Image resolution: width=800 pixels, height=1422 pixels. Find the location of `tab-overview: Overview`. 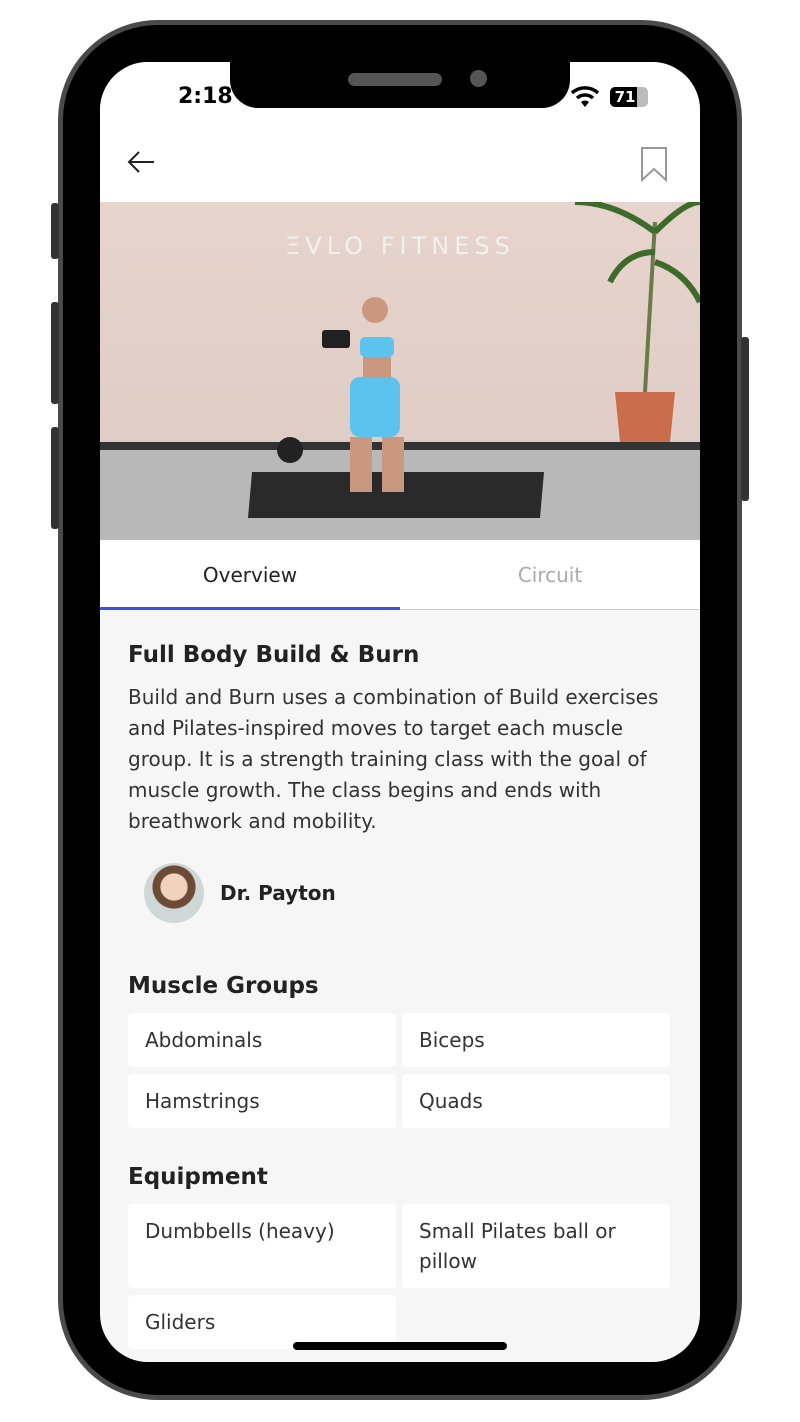

tab-overview: Overview is located at coordinates (250, 575).